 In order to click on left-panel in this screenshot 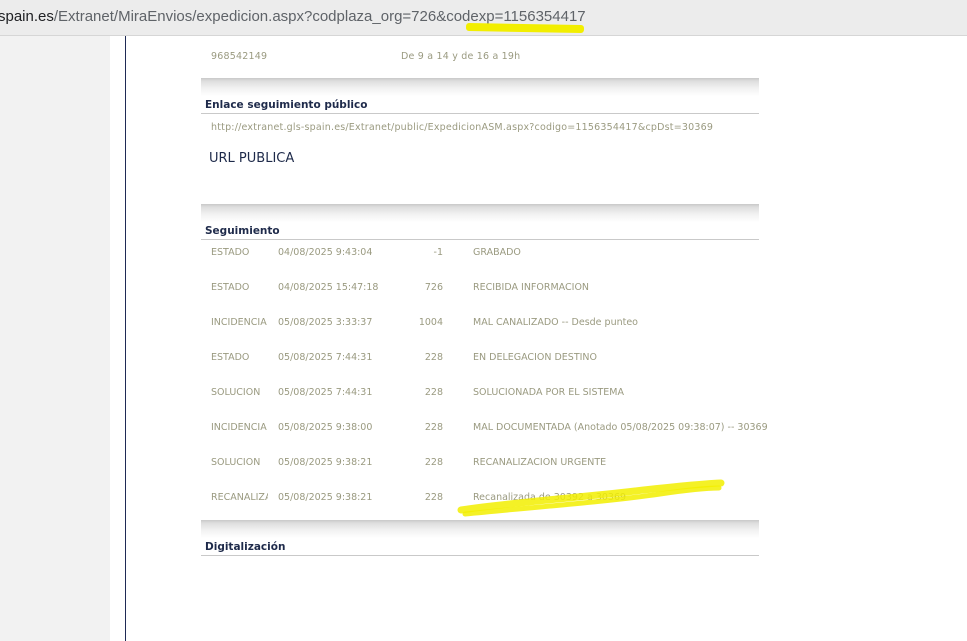, I will do `click(55, 338)`.